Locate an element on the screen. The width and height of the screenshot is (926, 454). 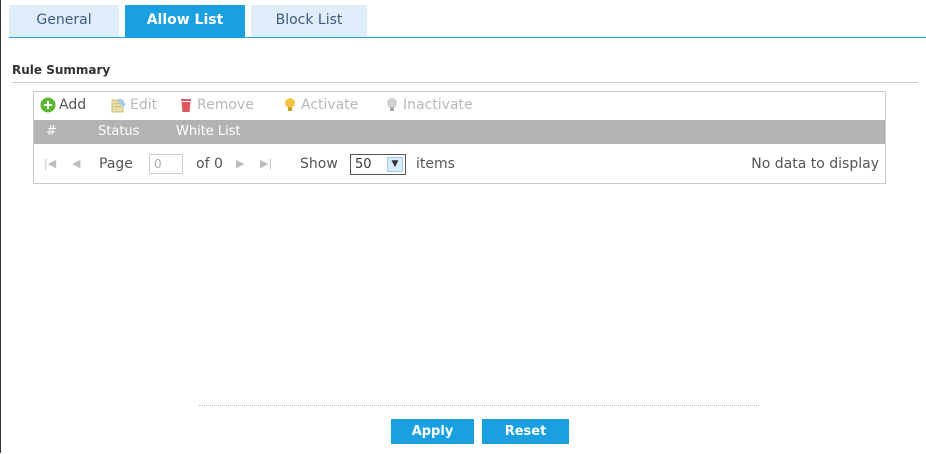
column-header-white-list: White List is located at coordinates (208, 132).